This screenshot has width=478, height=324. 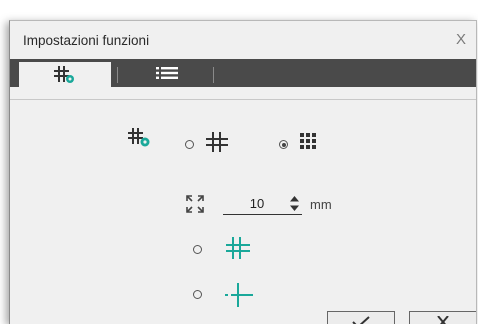 I want to click on spin-arrows-icon, so click(x=294, y=203).